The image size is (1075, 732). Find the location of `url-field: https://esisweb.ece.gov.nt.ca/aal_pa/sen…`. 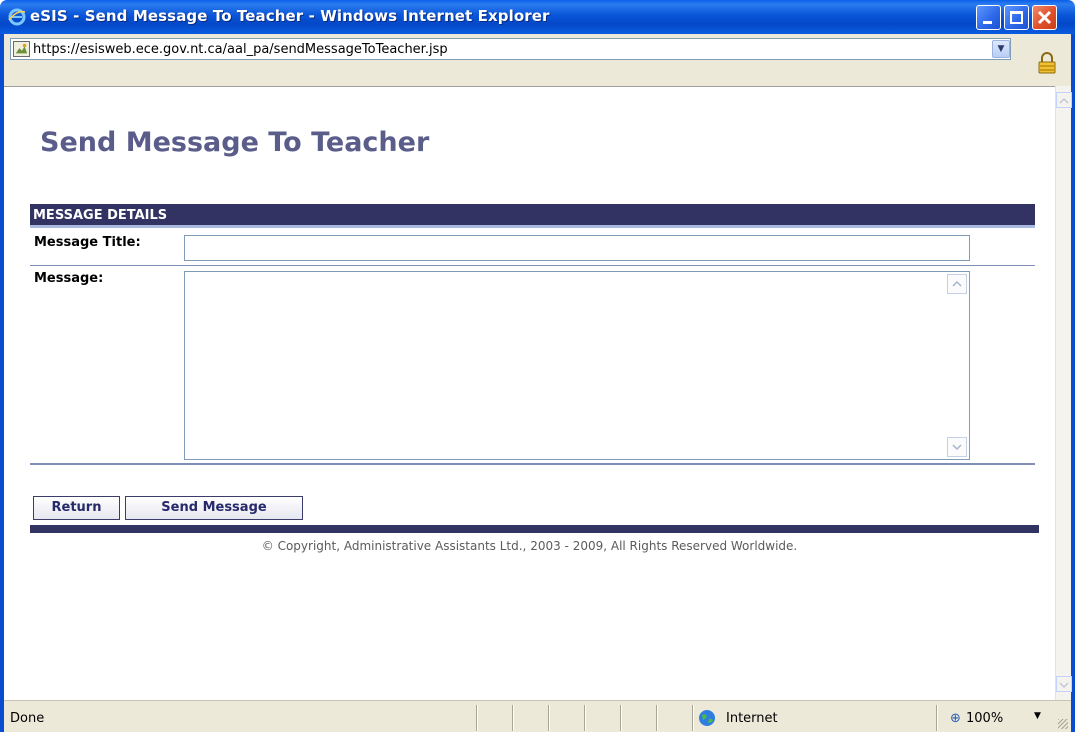

url-field: https://esisweb.ece.gov.nt.ca/aal_pa/sen… is located at coordinates (510, 49).